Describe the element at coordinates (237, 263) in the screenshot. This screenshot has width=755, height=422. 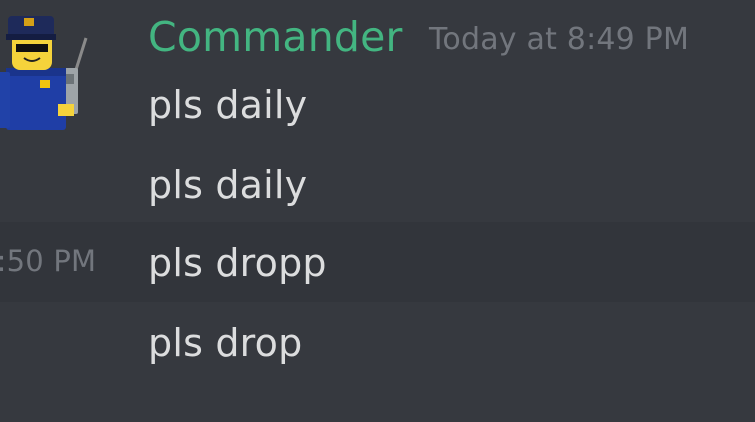
I see `message-text: pls dropp` at that location.